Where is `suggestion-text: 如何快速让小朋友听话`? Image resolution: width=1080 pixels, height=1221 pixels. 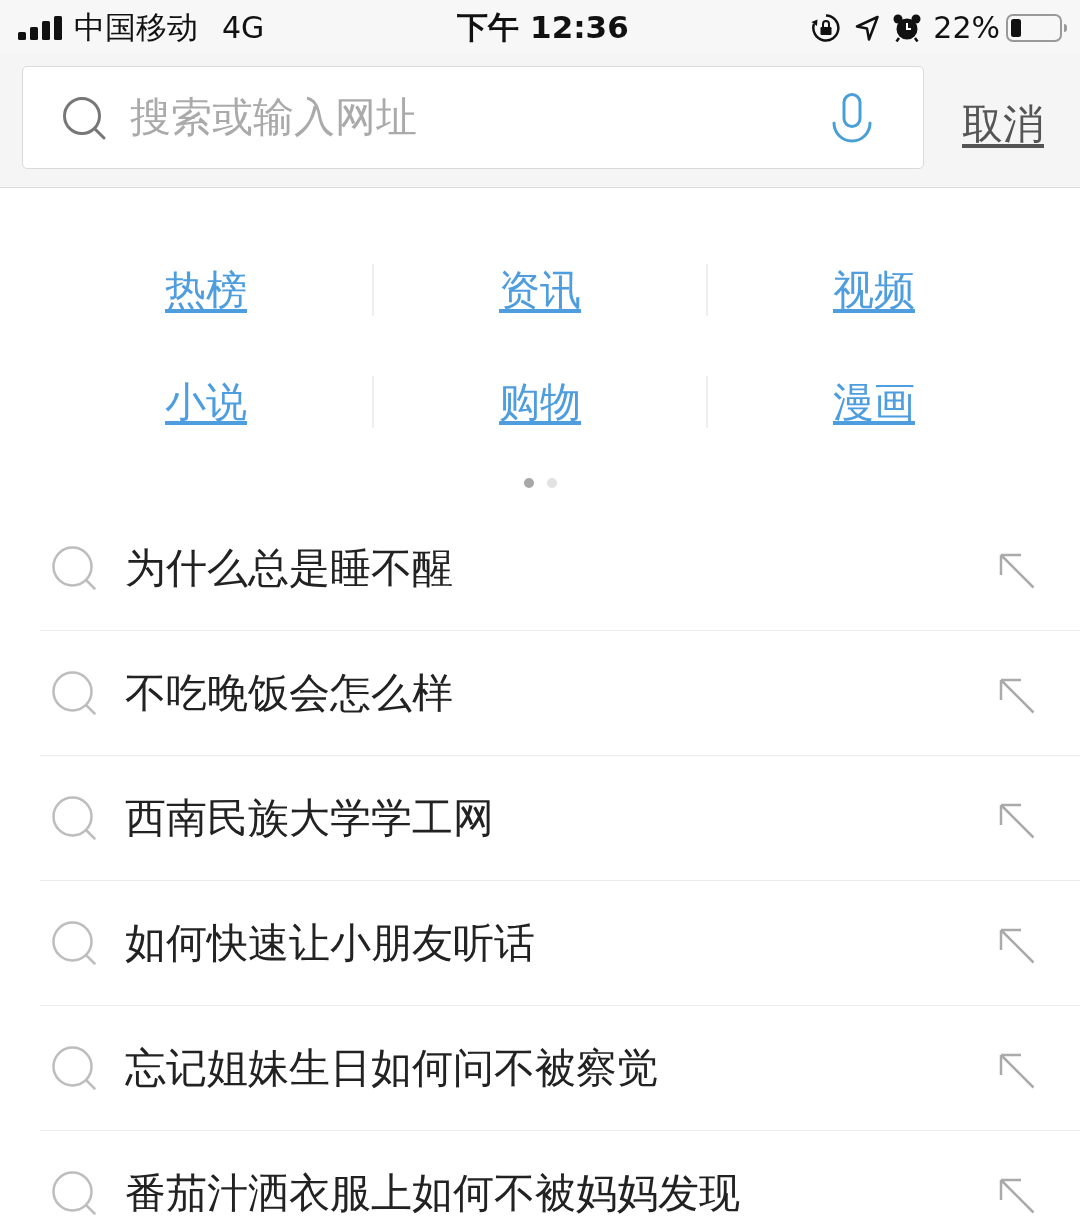 suggestion-text: 如何快速让小朋友听话 is located at coordinates (562, 943).